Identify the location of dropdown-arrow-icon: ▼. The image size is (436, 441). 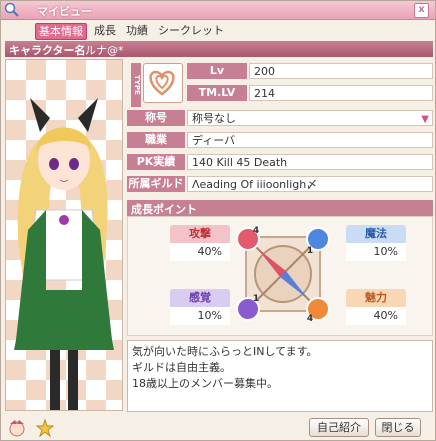
(425, 120).